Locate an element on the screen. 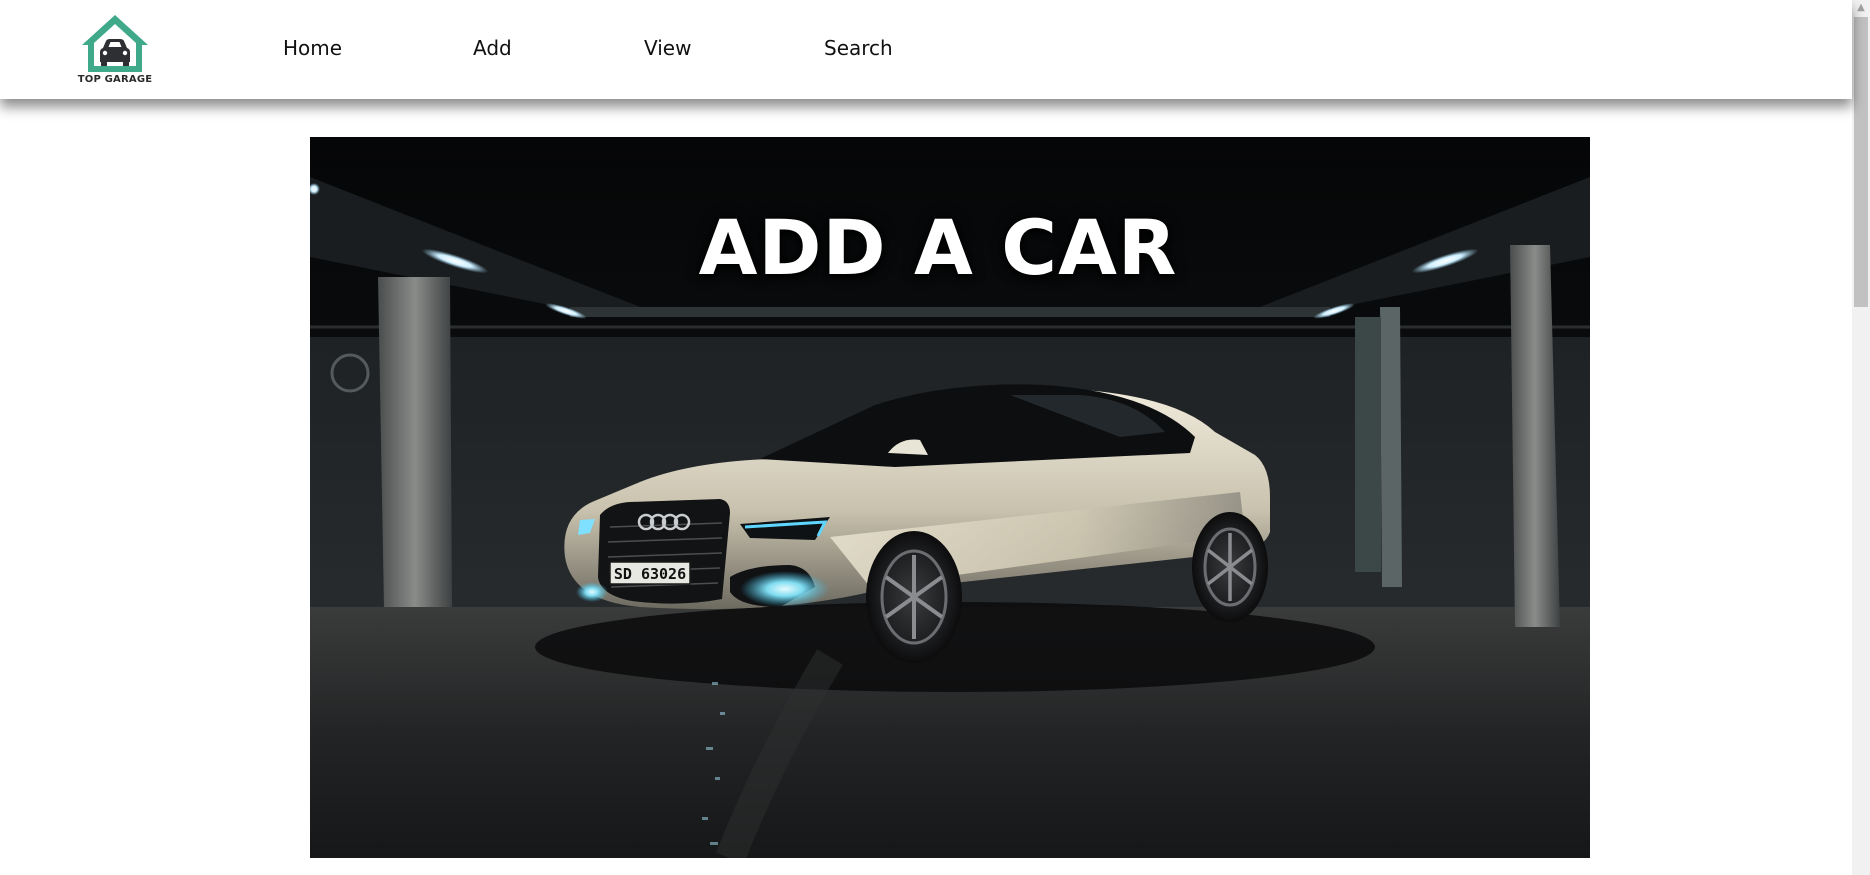 The width and height of the screenshot is (1870, 875). nav-link-search: Search is located at coordinates (858, 48).